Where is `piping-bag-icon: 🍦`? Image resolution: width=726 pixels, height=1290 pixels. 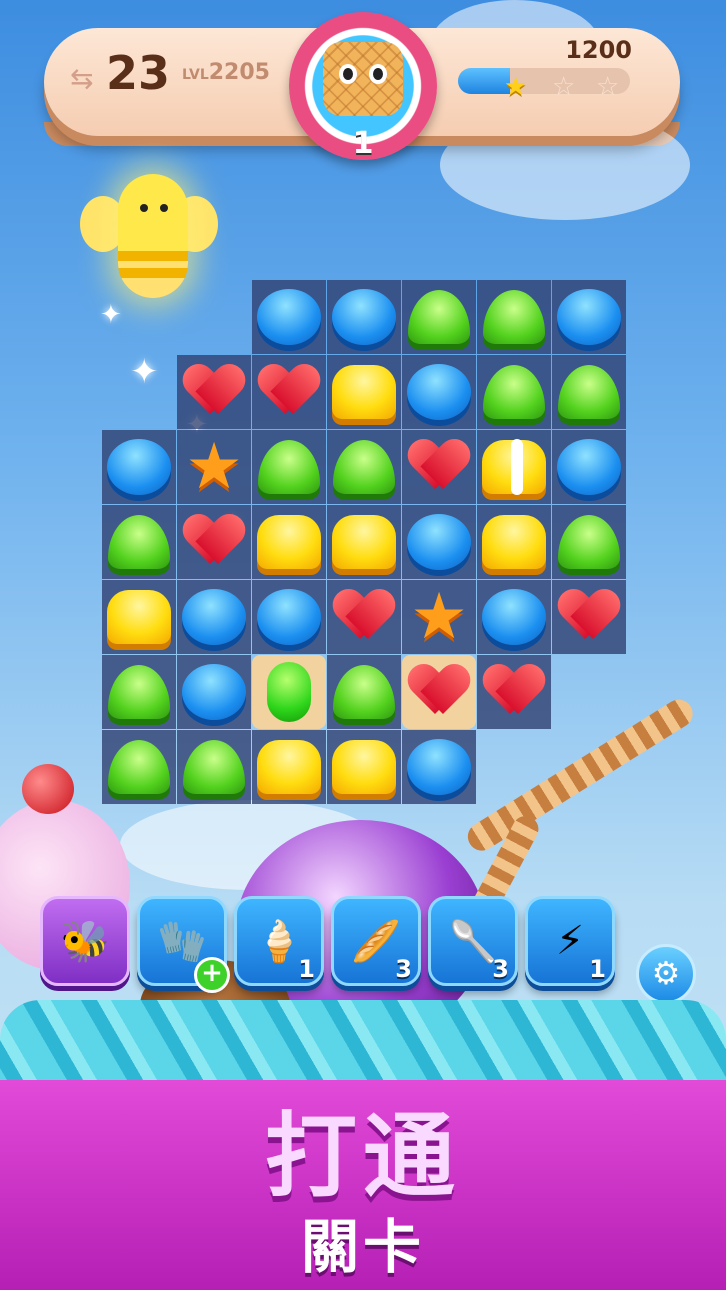 piping-bag-icon: 🍦 is located at coordinates (279, 941).